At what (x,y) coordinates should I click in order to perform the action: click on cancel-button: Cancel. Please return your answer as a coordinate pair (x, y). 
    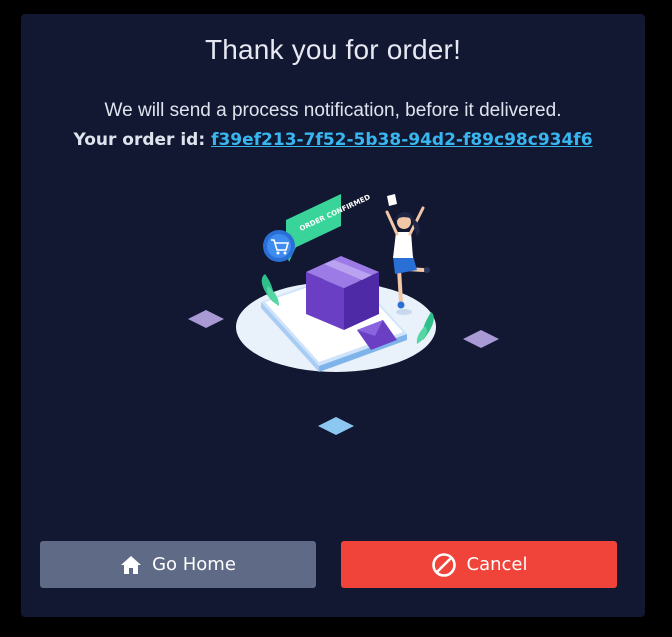
    Looking at the image, I should click on (479, 564).